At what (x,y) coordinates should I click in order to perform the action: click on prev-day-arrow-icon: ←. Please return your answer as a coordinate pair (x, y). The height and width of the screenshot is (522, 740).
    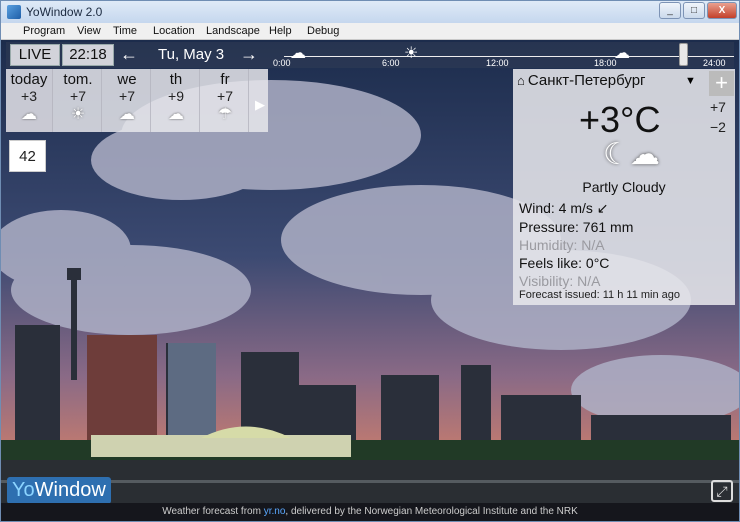
    Looking at the image, I should click on (129, 54).